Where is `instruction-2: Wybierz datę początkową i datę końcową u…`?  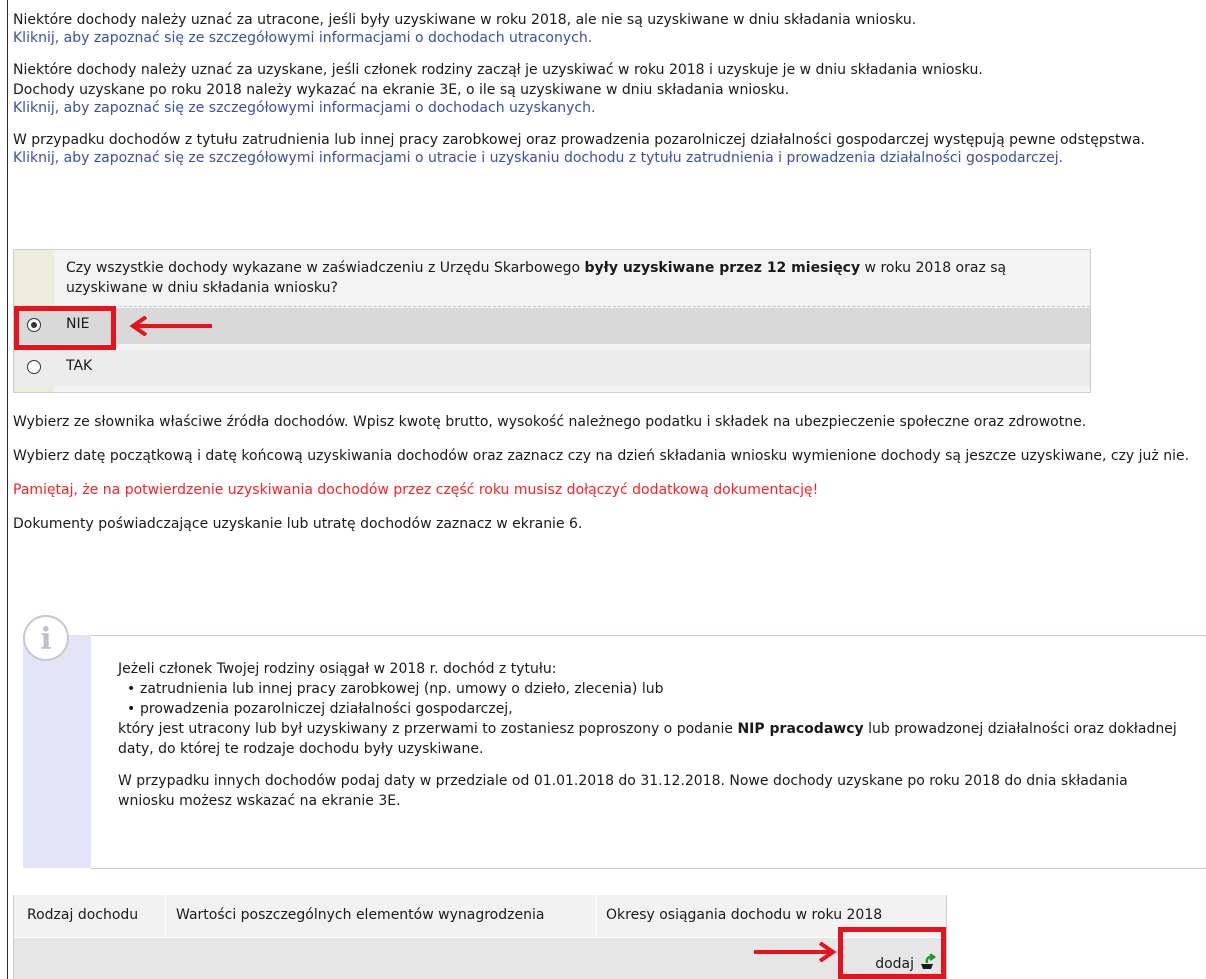 instruction-2: Wybierz datę początkową i datę końcową u… is located at coordinates (601, 456).